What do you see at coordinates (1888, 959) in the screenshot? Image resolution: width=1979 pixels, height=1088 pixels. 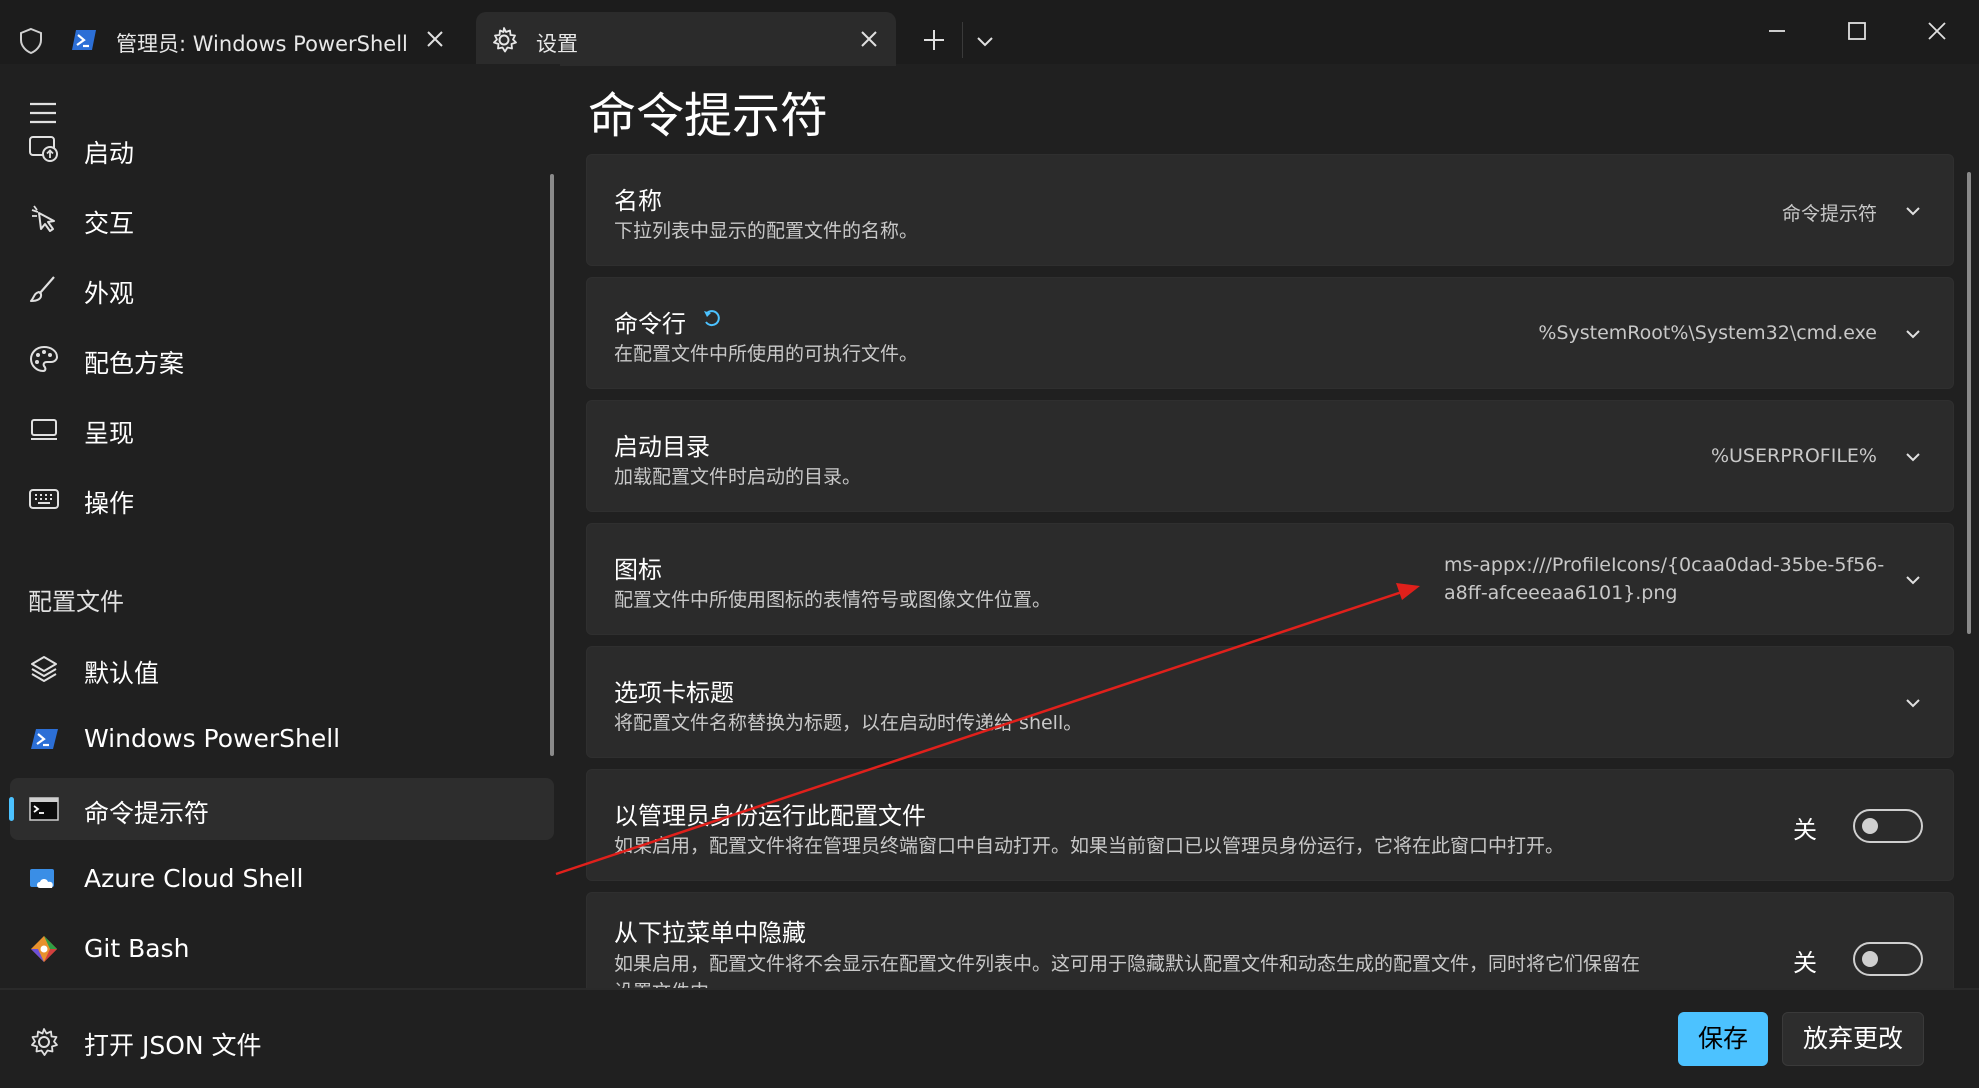 I see `hide-from-dropdown-toggle` at bounding box center [1888, 959].